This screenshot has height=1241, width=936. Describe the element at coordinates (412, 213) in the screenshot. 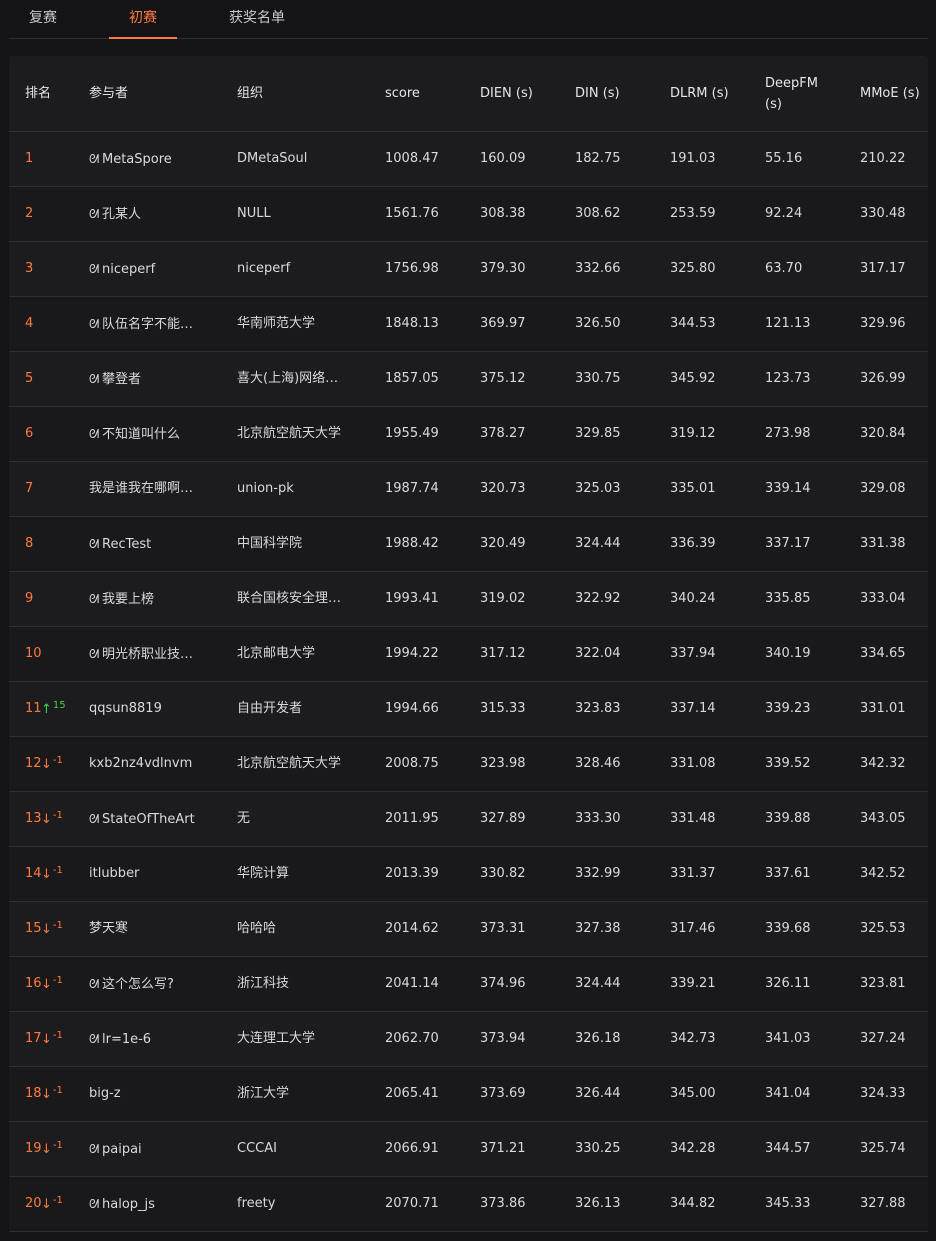

I see `score-cell: 1561.76` at that location.